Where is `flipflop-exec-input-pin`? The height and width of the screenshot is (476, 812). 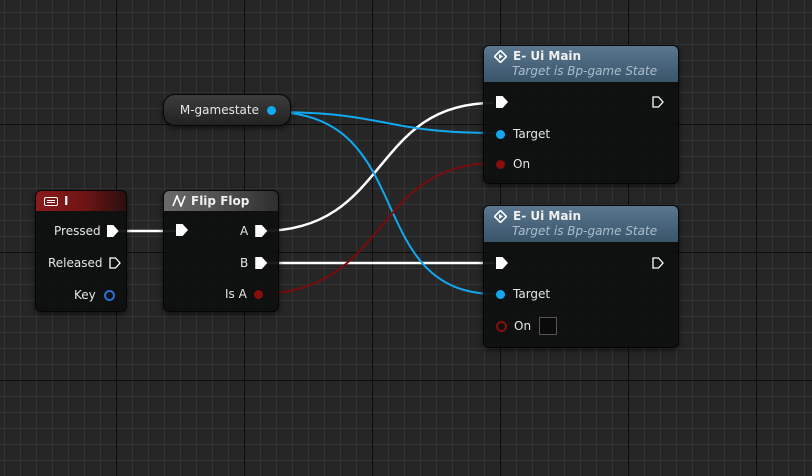
flipflop-exec-input-pin is located at coordinates (182, 230).